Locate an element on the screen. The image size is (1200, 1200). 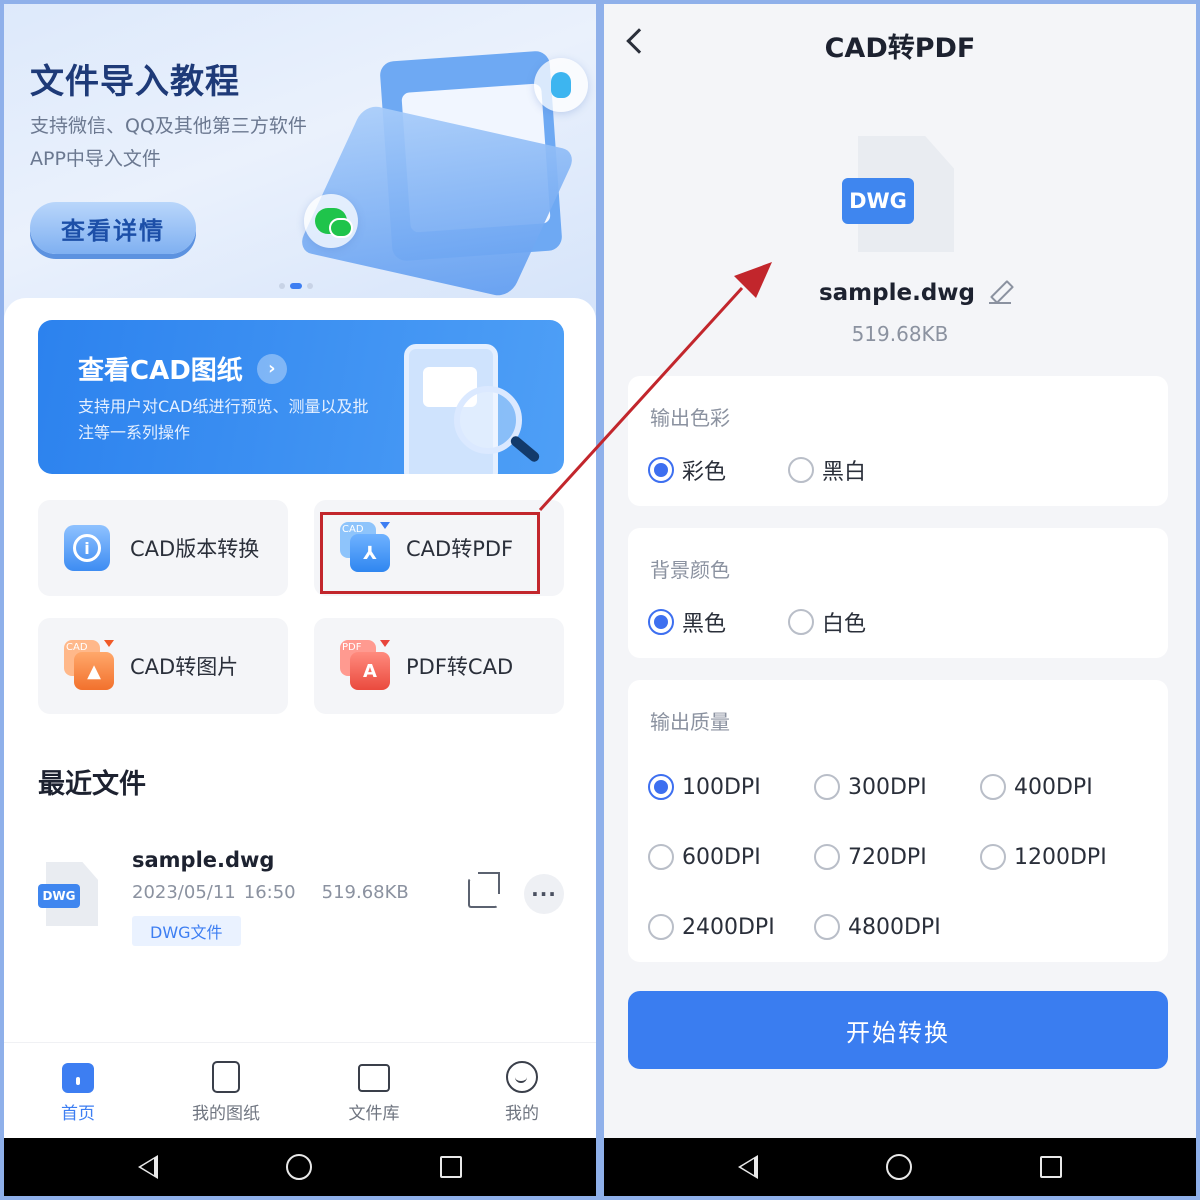
output-color-card: 输出色彩 彩色 黑白 is located at coordinates (898, 441).